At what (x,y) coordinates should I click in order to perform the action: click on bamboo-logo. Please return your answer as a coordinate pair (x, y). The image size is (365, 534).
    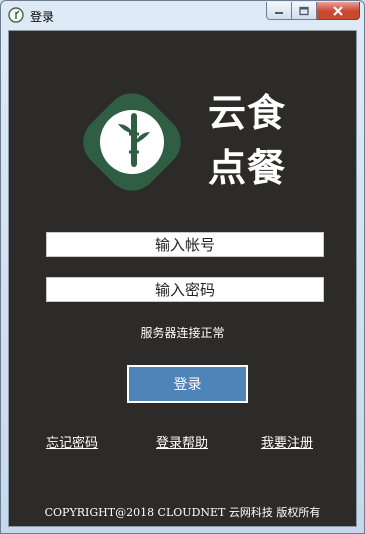
    Looking at the image, I should click on (132, 142).